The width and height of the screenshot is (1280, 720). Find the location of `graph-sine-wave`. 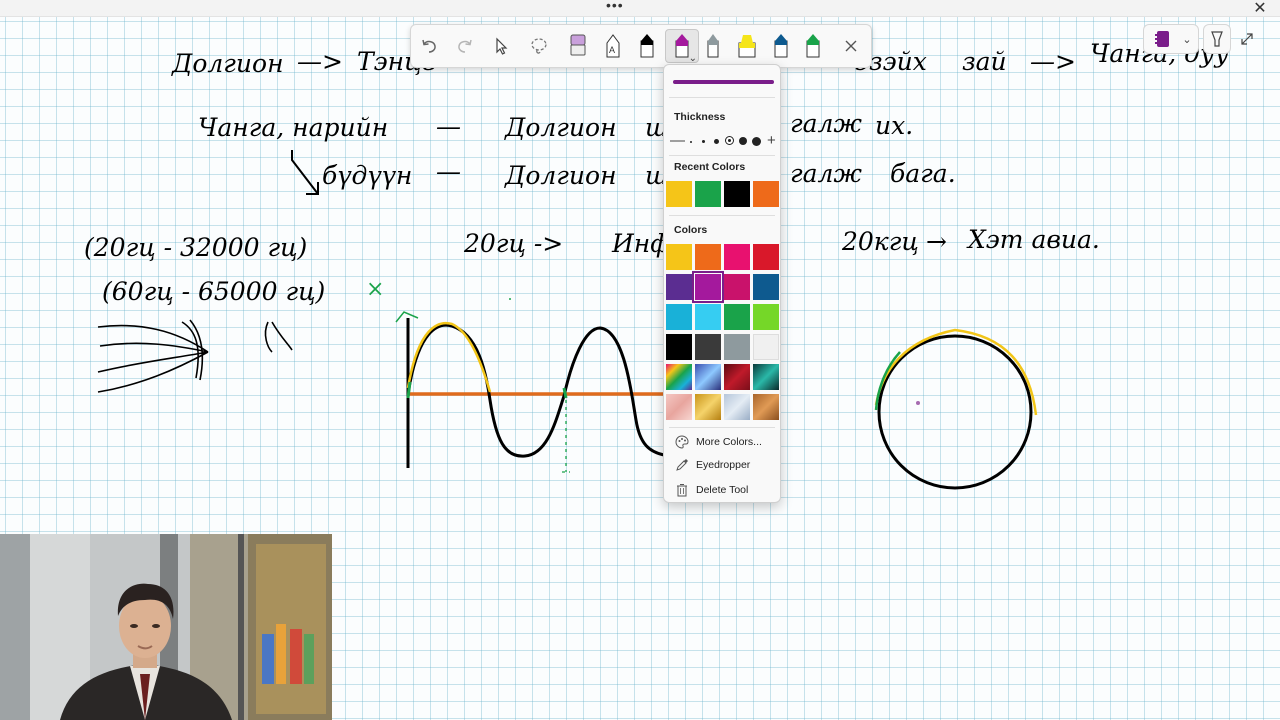

graph-sine-wave is located at coordinates (535, 390).